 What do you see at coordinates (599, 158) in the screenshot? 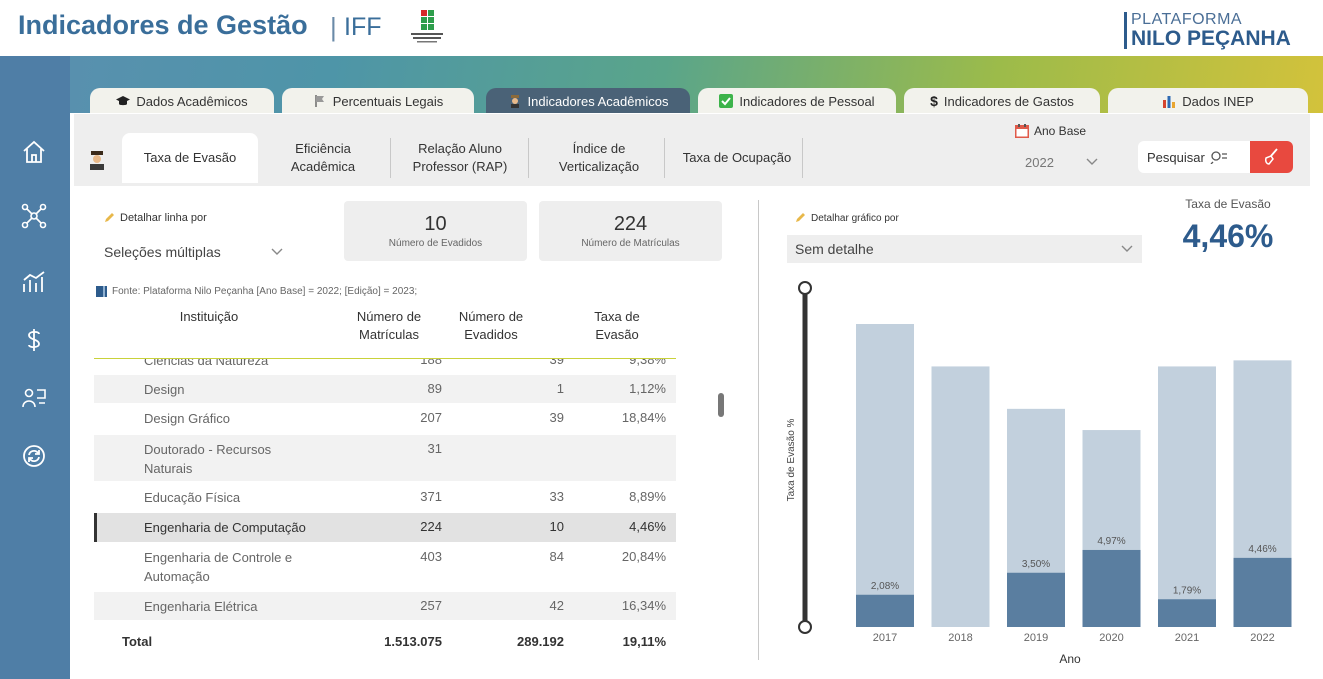
I see `subtab-indice-verticalizacao: Índice de Verticalização` at bounding box center [599, 158].